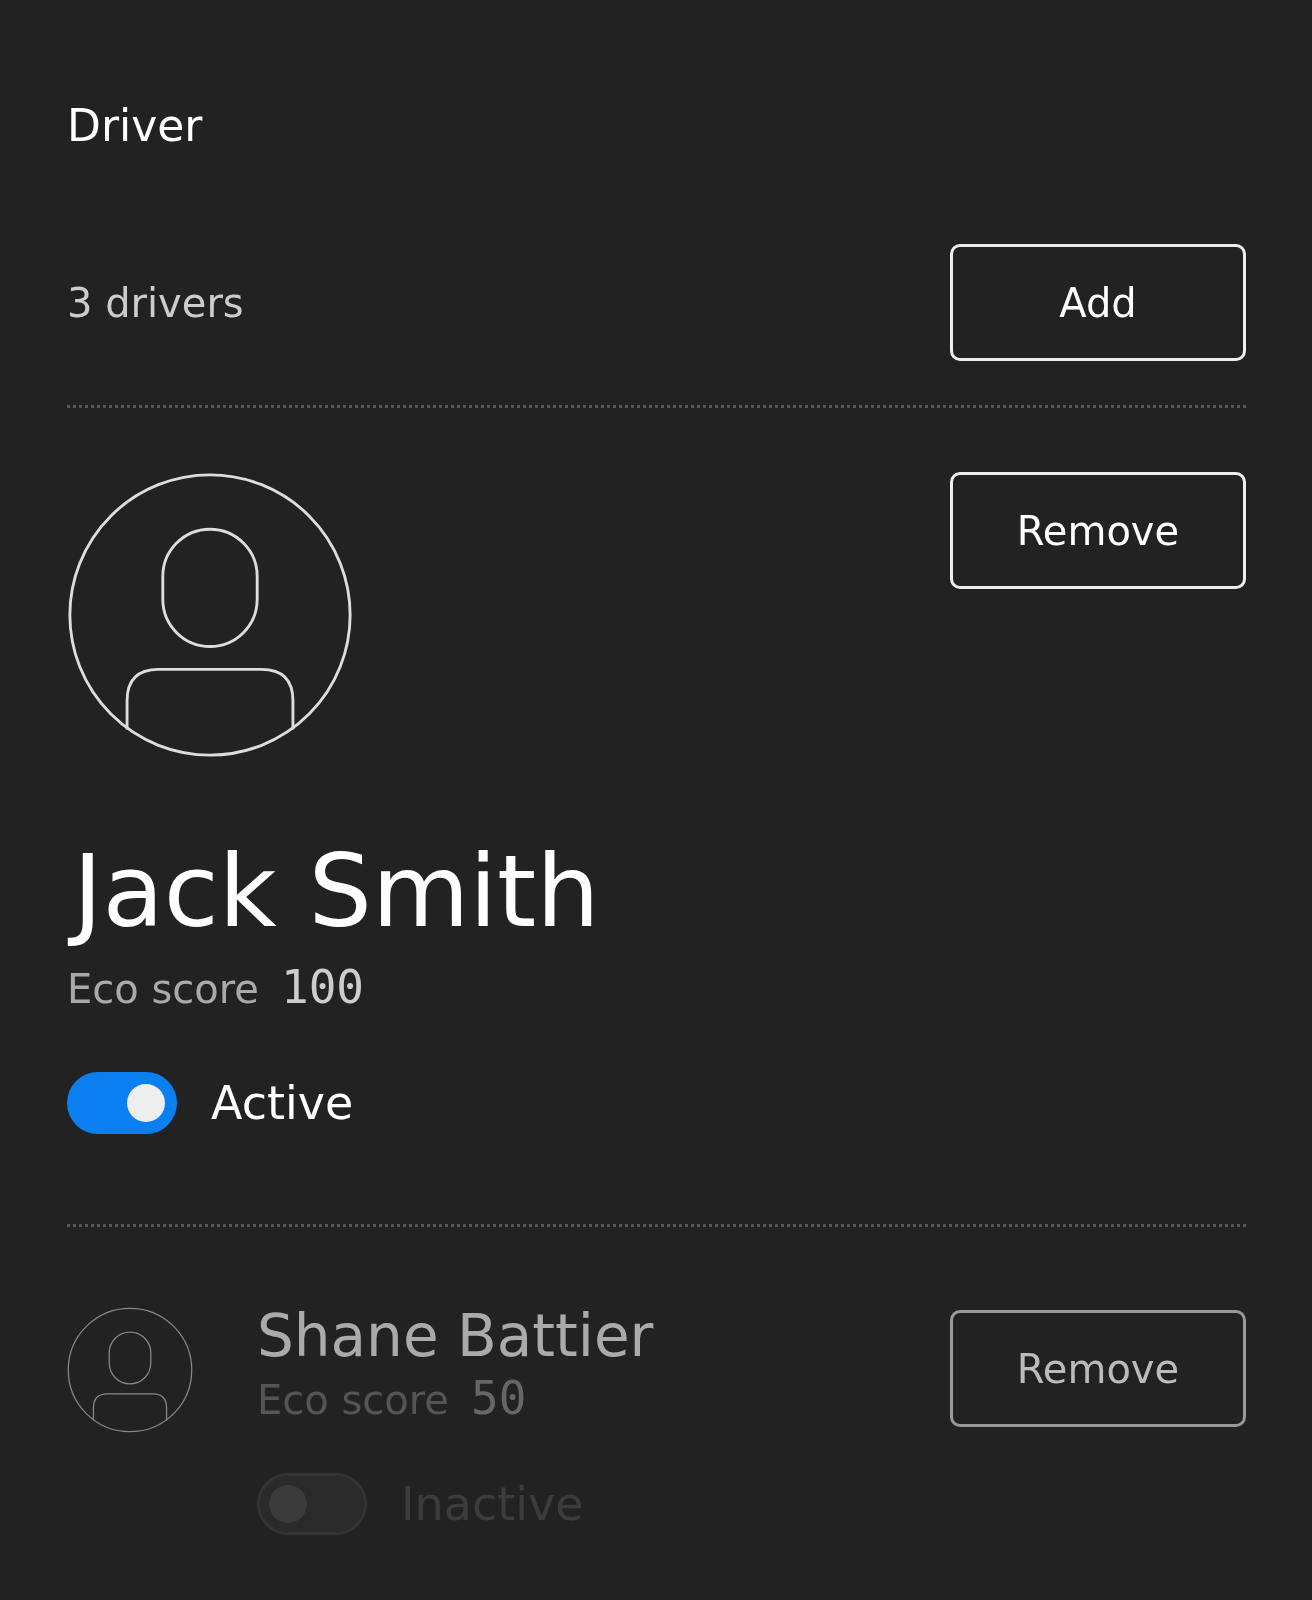 Image resolution: width=1312 pixels, height=1600 pixels. I want to click on driver-count: 3 drivers, so click(155, 302).